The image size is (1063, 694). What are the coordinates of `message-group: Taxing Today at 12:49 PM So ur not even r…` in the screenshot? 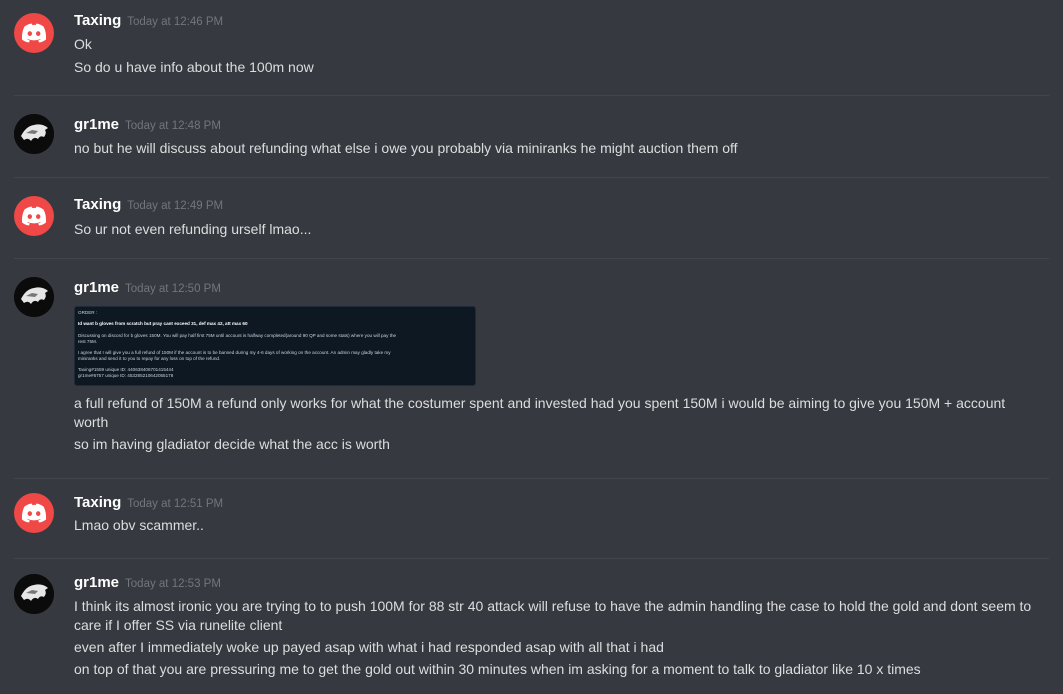 It's located at (531, 218).